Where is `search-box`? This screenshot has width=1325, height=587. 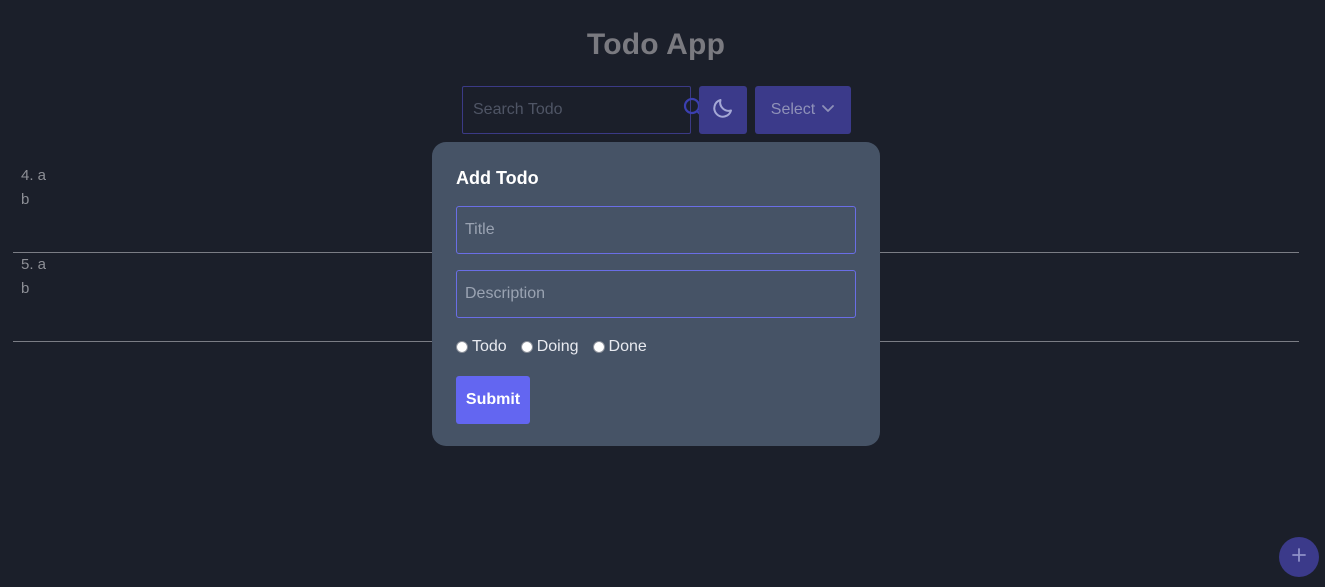 search-box is located at coordinates (583, 110).